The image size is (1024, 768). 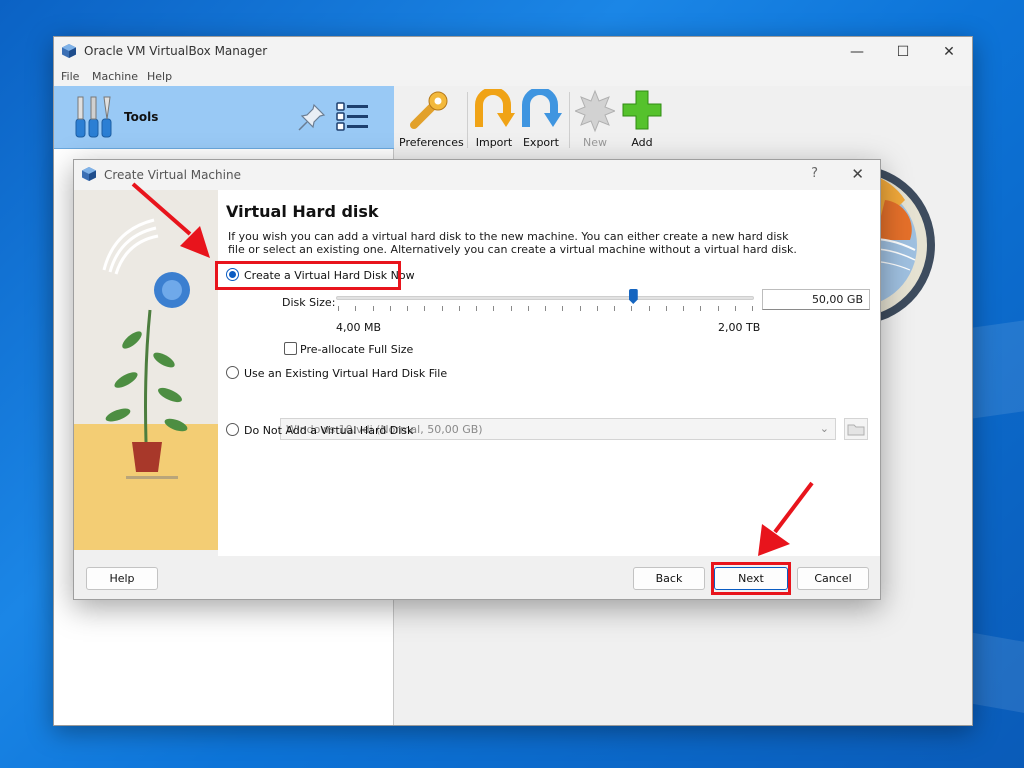 I want to click on menu-file: File, so click(x=70, y=76).